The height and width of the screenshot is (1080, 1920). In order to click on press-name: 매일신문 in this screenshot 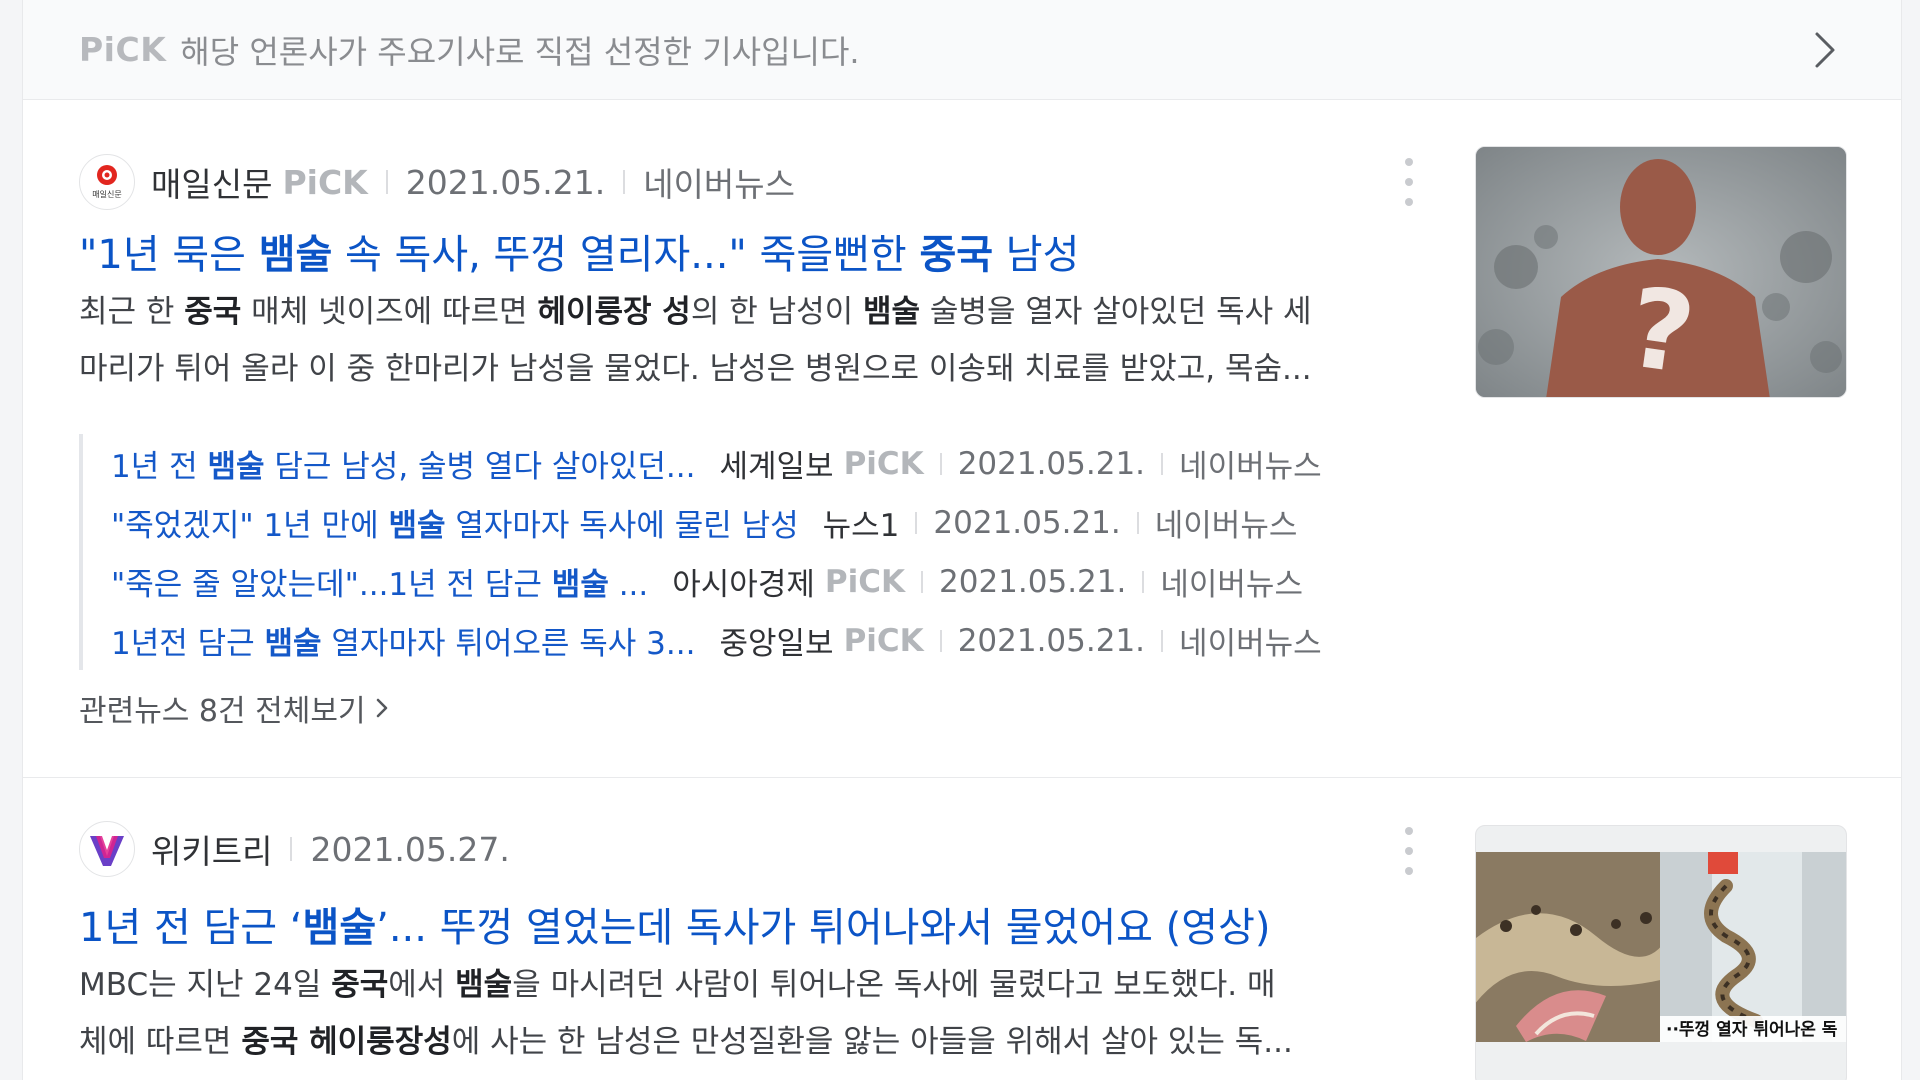, I will do `click(211, 182)`.